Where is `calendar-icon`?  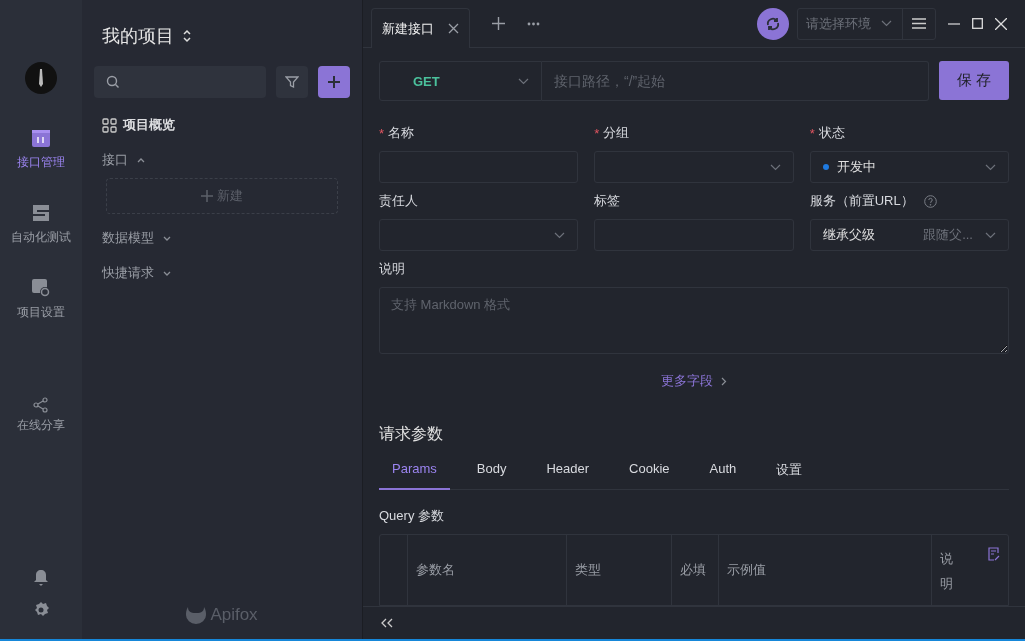 calendar-icon is located at coordinates (41, 138).